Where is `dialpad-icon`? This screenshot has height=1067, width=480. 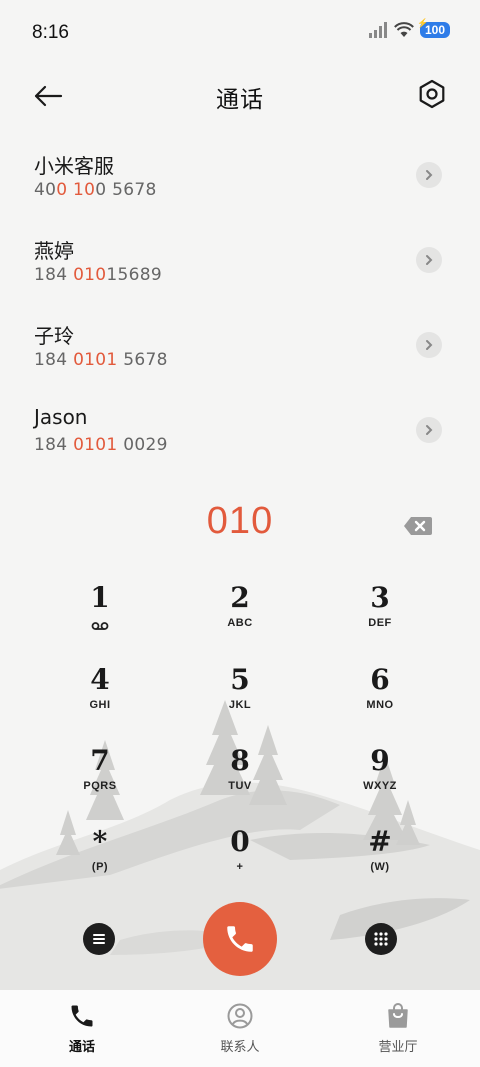
dialpad-icon is located at coordinates (381, 939).